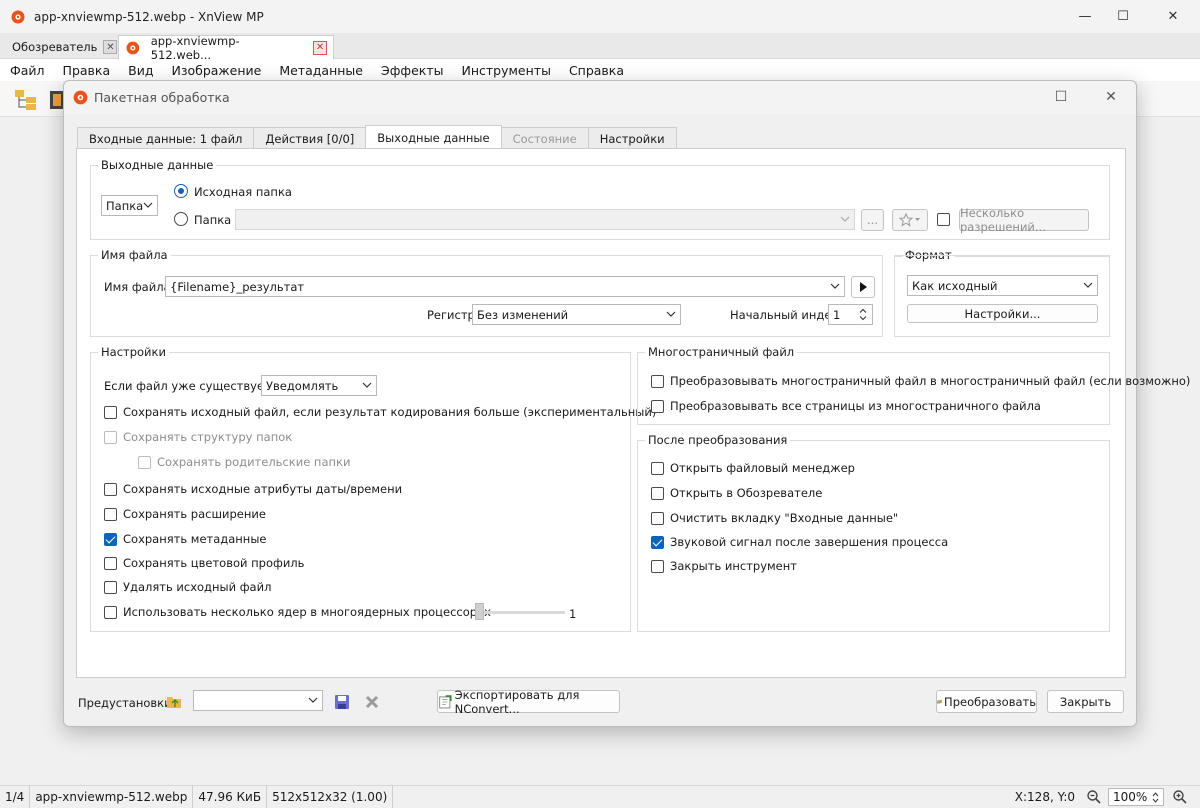  I want to click on presets-combo, so click(258, 700).